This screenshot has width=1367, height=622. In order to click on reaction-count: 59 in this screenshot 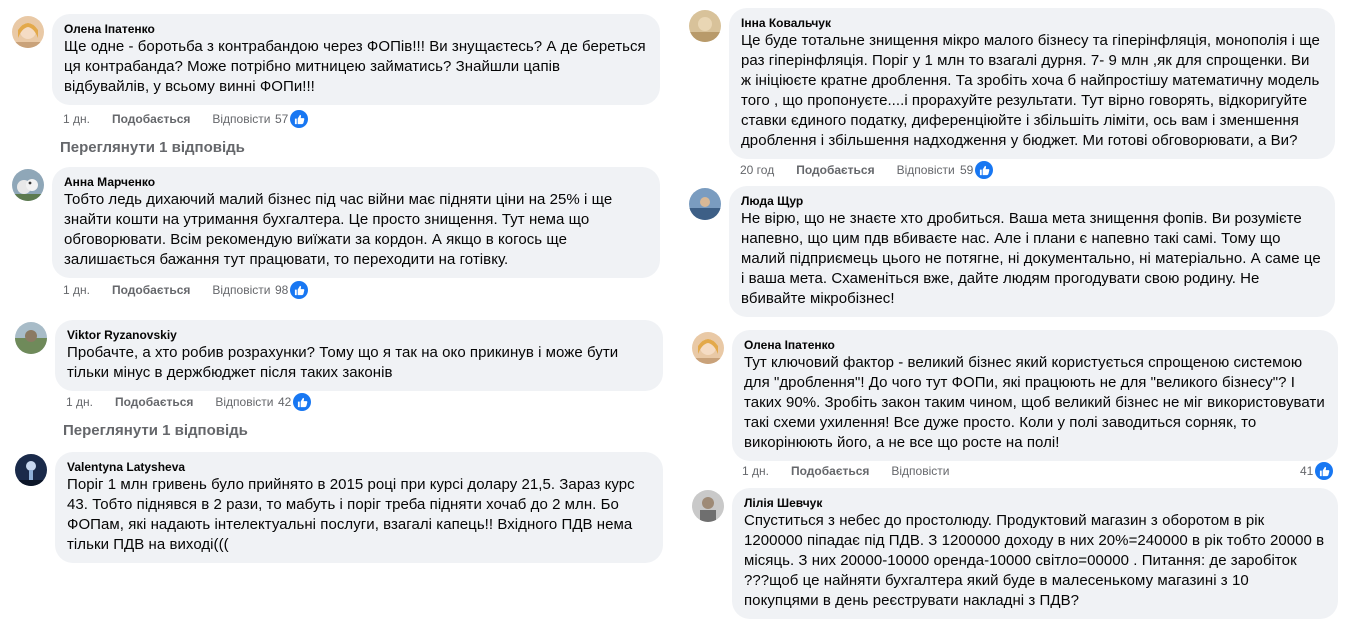, I will do `click(977, 170)`.